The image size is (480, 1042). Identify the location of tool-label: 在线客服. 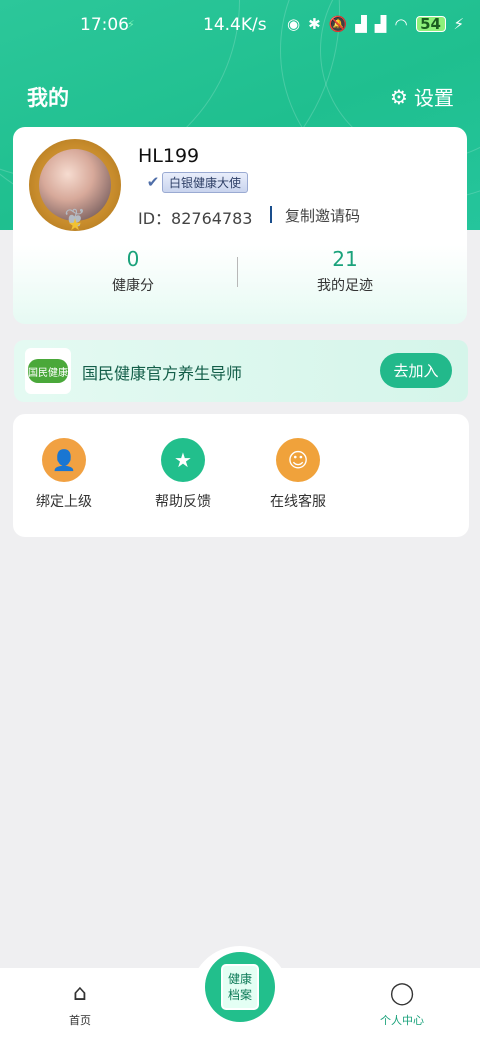
(298, 502).